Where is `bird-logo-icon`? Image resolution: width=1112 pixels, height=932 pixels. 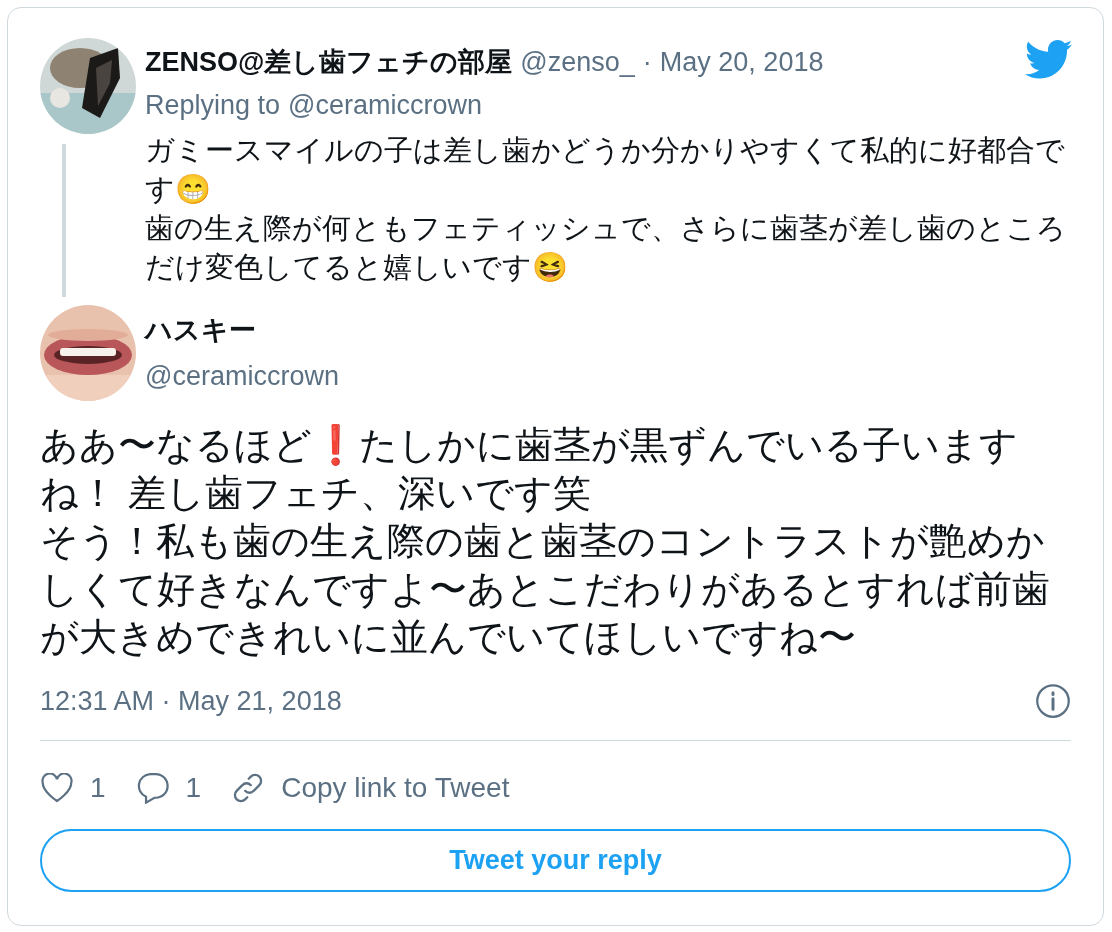
bird-logo-icon is located at coordinates (1049, 60).